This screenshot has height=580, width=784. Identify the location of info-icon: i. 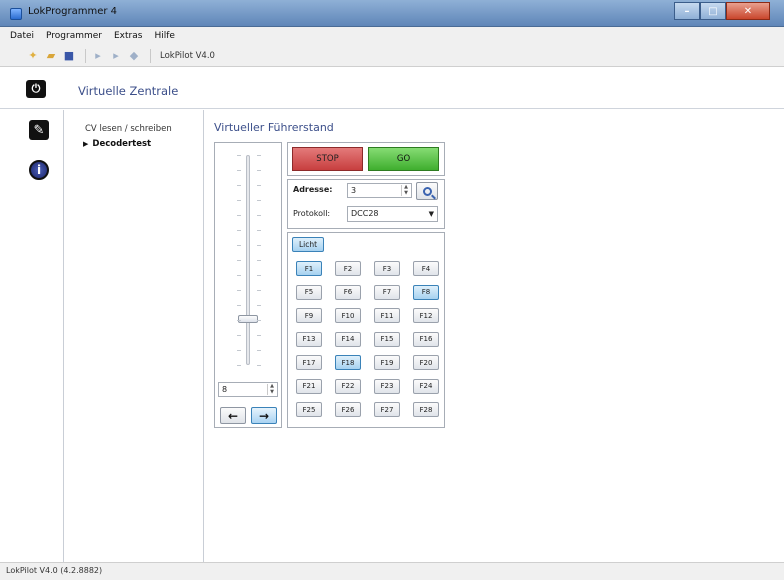
(39, 170).